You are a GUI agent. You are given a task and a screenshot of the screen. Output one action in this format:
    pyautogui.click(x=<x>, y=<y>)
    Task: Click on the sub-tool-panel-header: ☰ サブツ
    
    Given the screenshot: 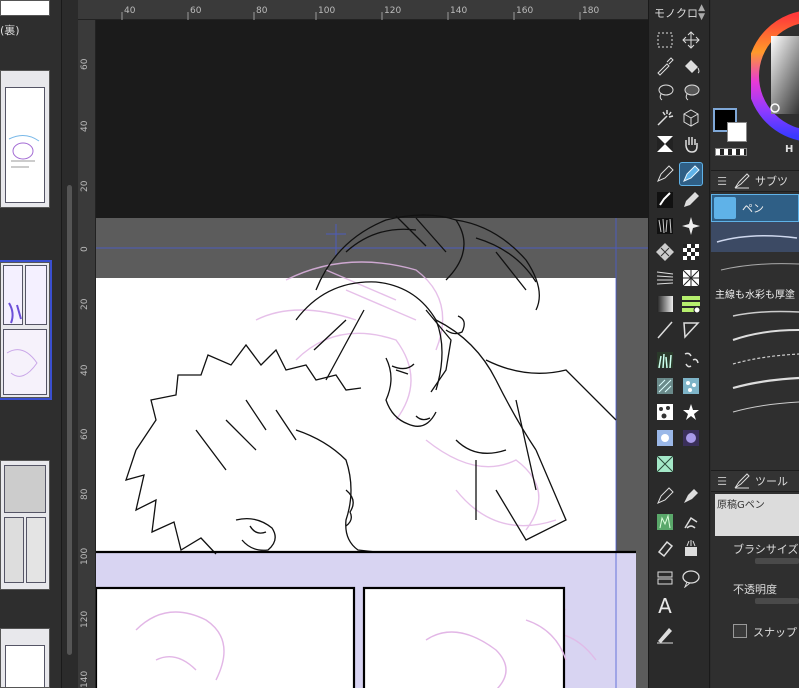 What is the action you would take?
    pyautogui.click(x=755, y=181)
    